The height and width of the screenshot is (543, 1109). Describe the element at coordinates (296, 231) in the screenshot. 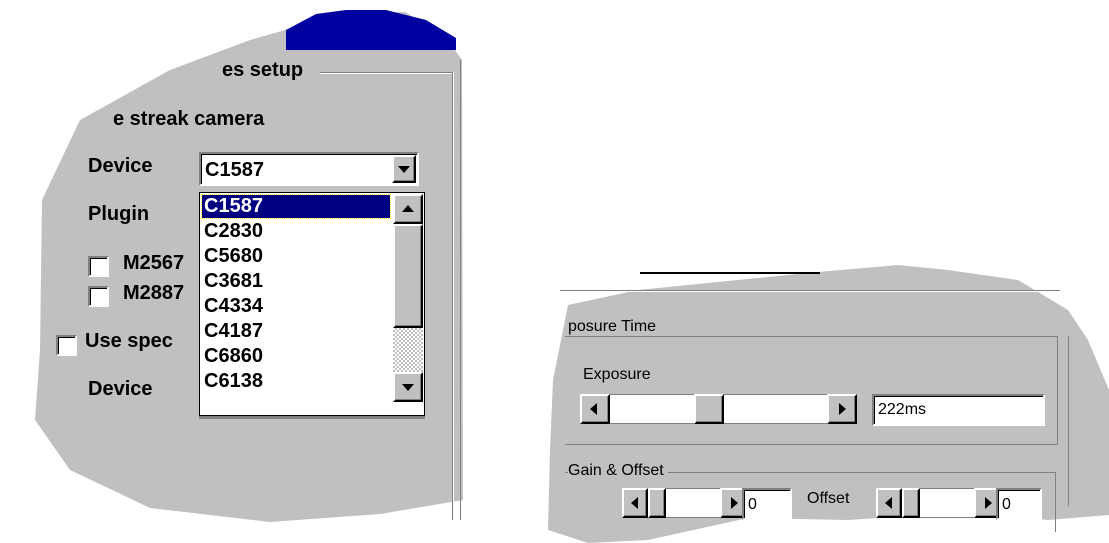

I see `dropdown-item: C2830` at that location.